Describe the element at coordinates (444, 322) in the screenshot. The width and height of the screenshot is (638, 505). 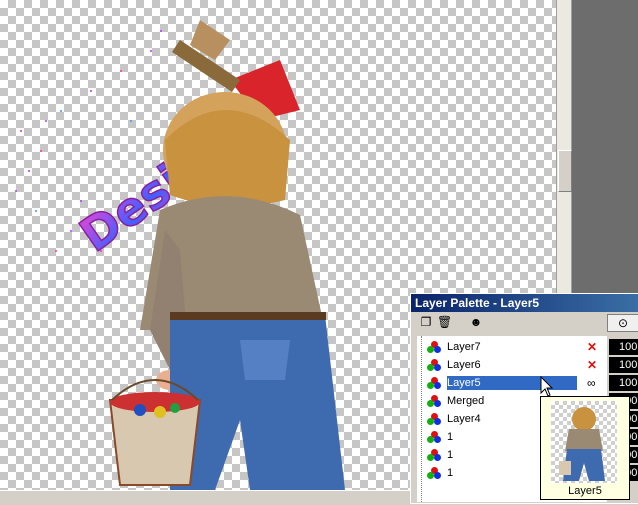
I see `delete-layer-icon: 🗑` at that location.